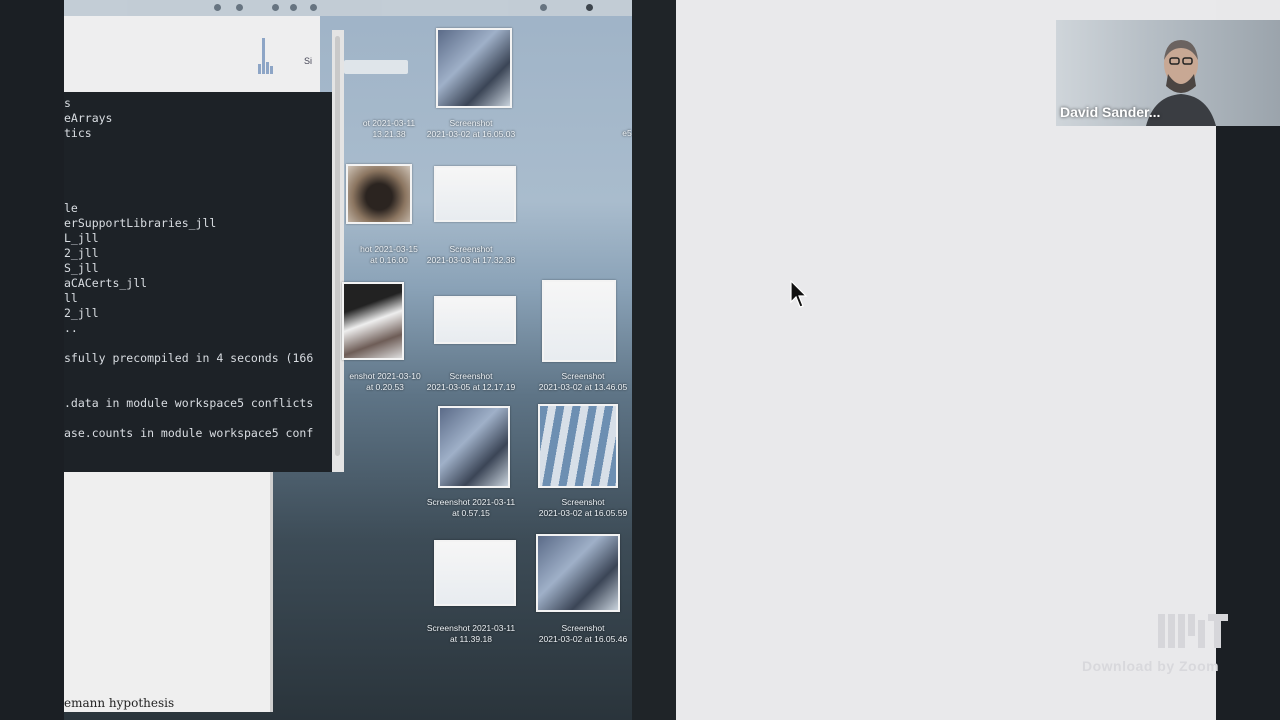  What do you see at coordinates (32, 360) in the screenshot?
I see `left-dark-margin` at bounding box center [32, 360].